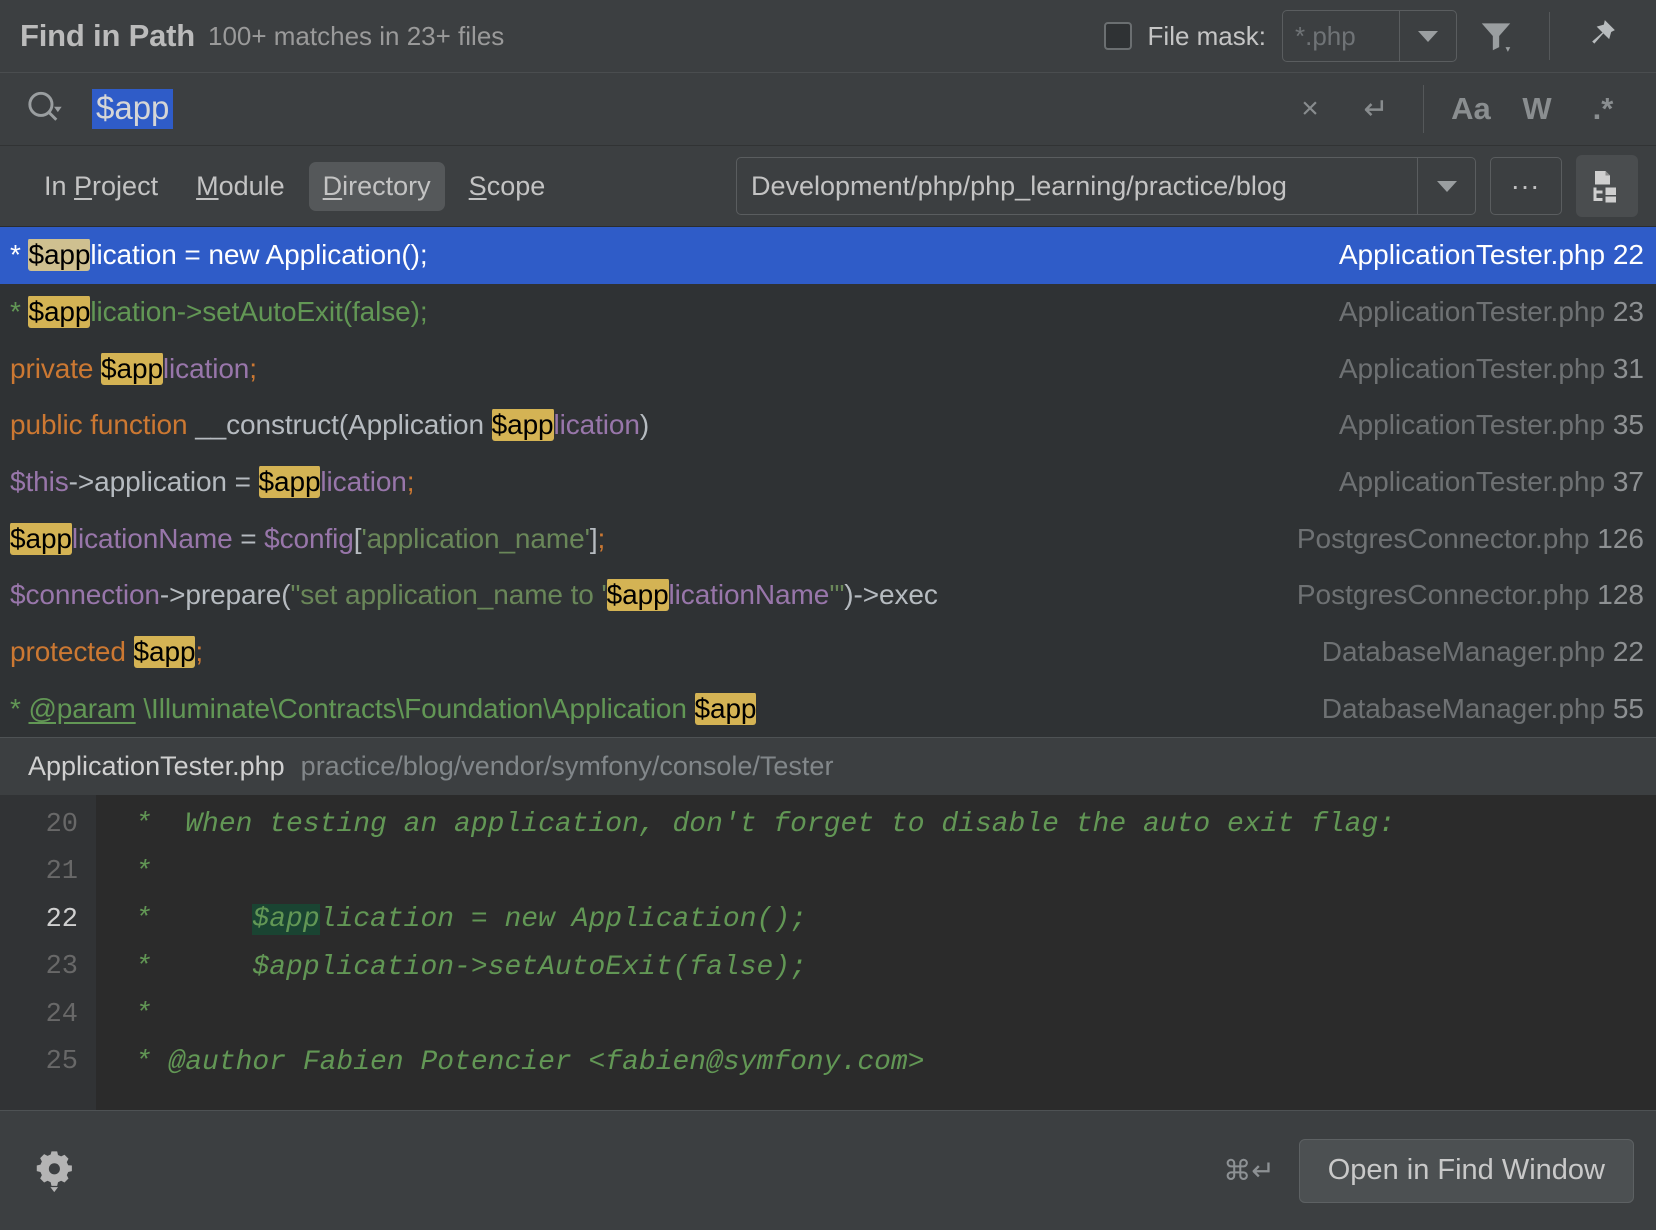 This screenshot has height=1230, width=1656. Describe the element at coordinates (1117, 36) in the screenshot. I see `file-mask-checkbox` at that location.